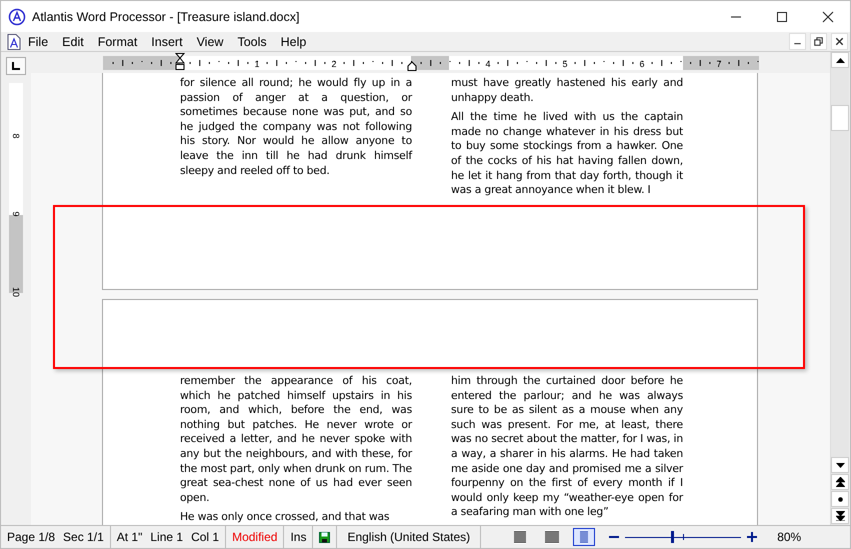 Image resolution: width=851 pixels, height=549 pixels. I want to click on restore-icon, so click(818, 41).